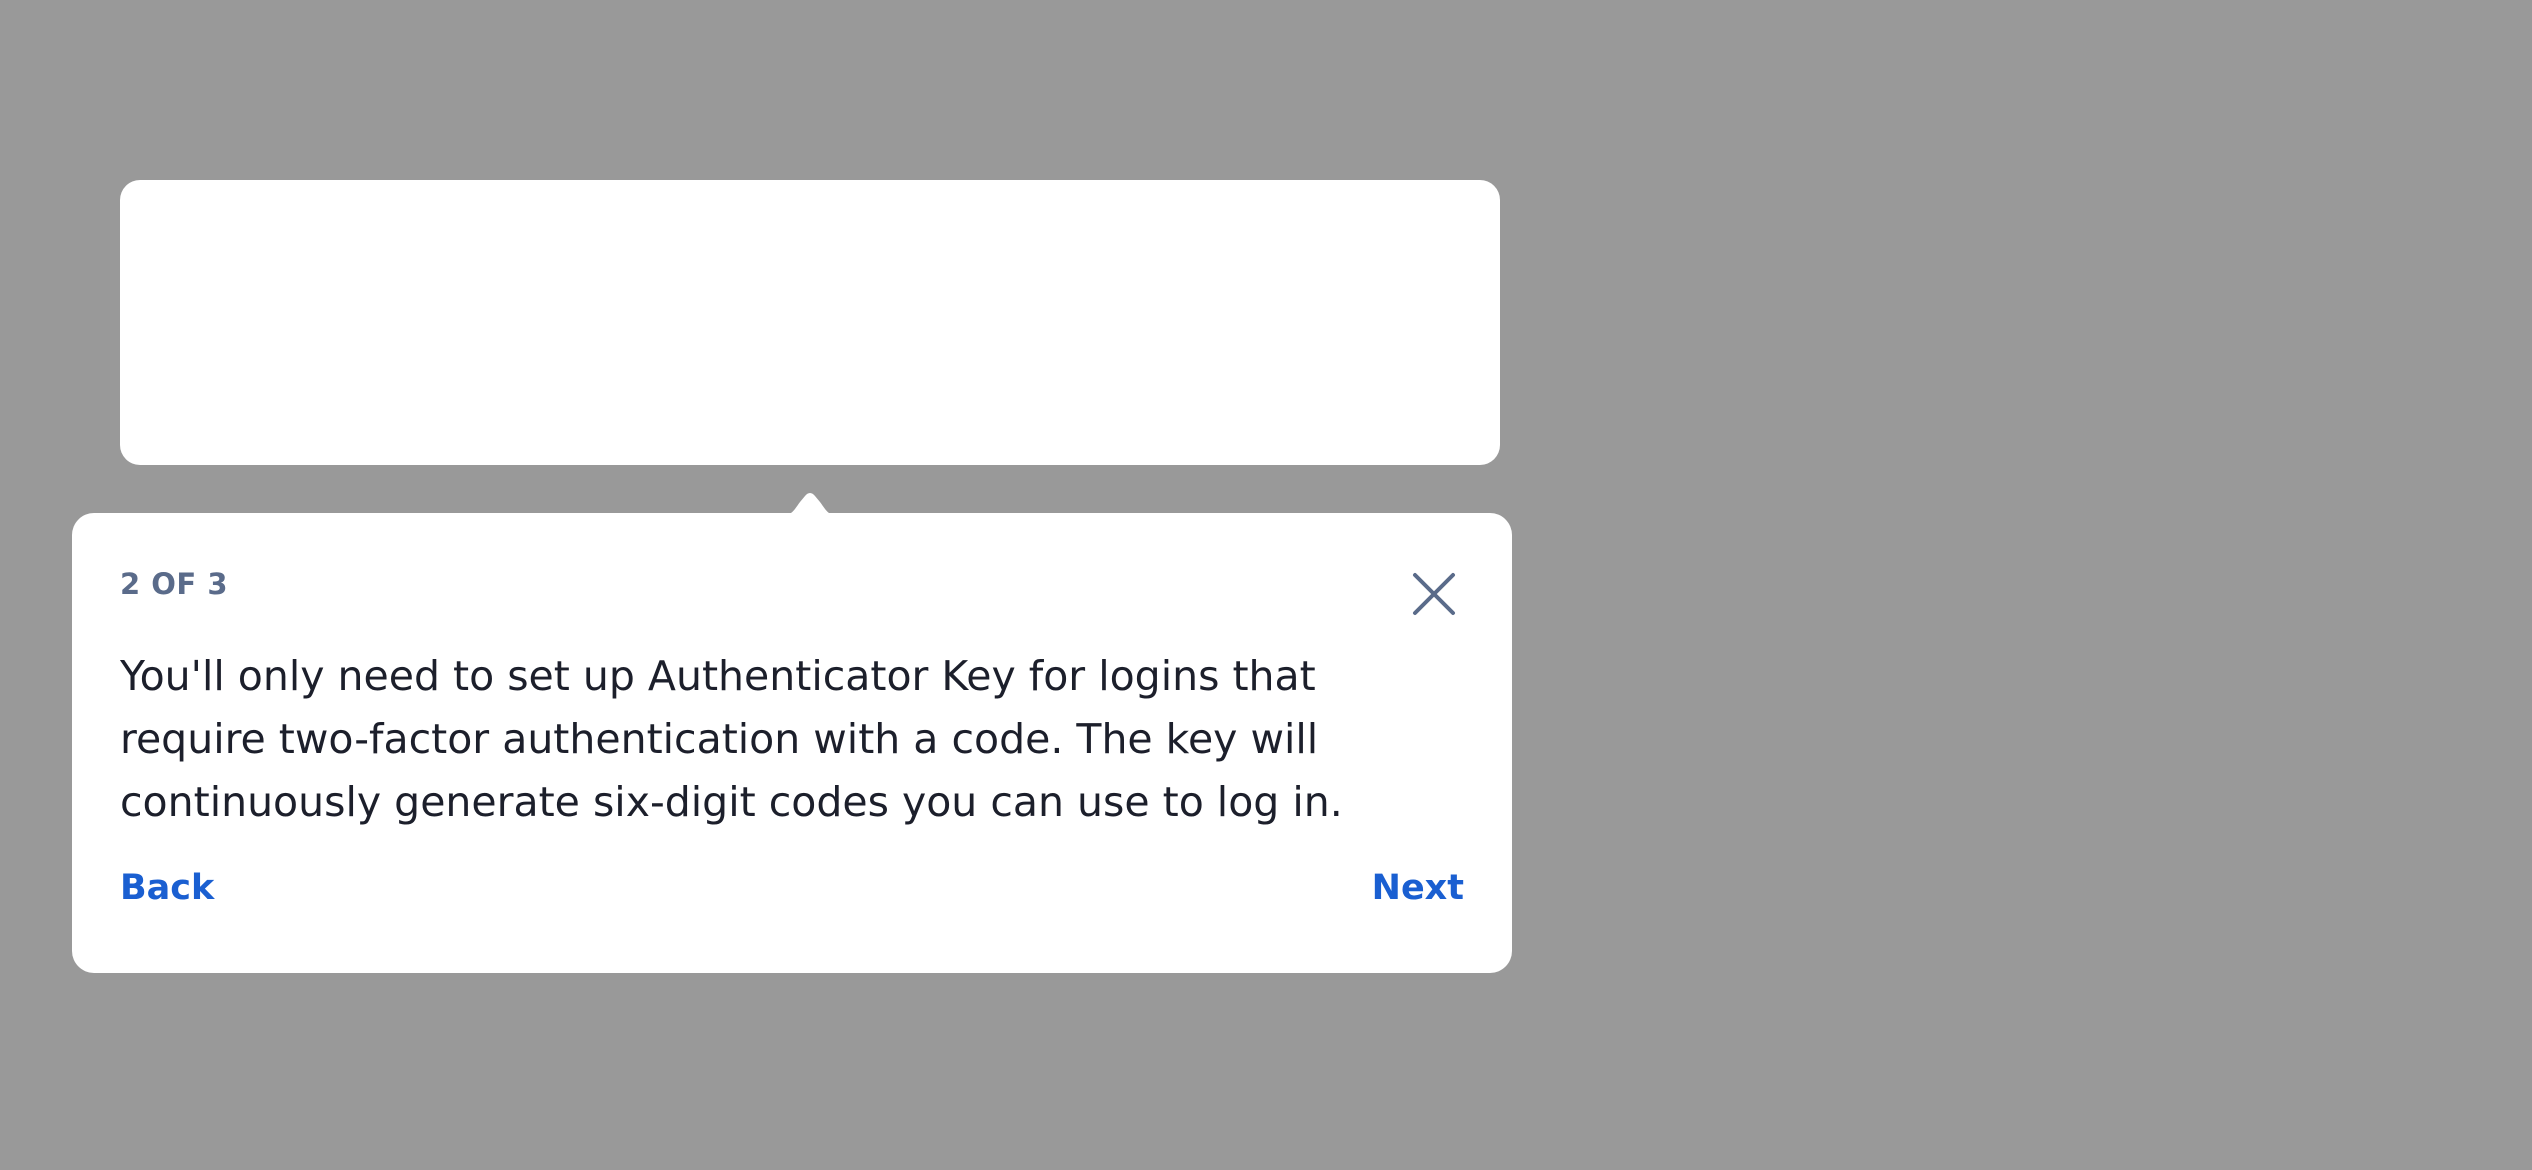 The width and height of the screenshot is (2532, 1170). Describe the element at coordinates (810, 322) in the screenshot. I see `highlighted-target-area` at that location.